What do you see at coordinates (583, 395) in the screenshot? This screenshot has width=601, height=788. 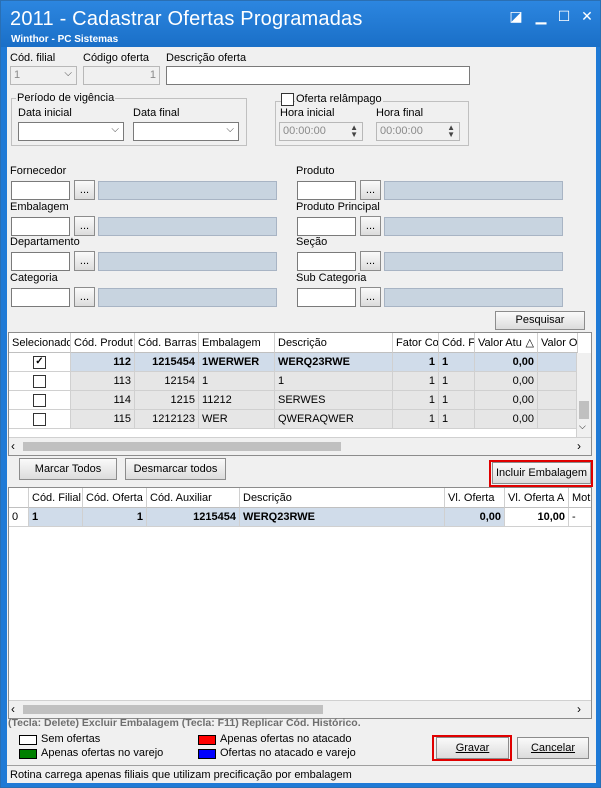 I see `vertical-scrollbar: ⌵` at bounding box center [583, 395].